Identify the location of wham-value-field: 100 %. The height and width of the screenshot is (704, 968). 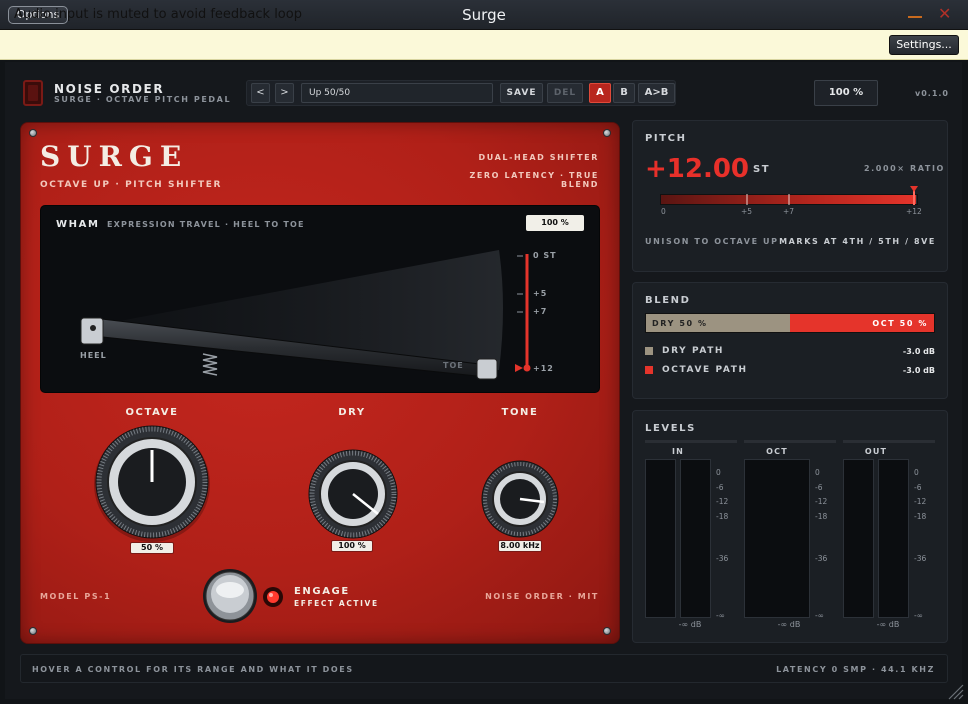
(555, 223).